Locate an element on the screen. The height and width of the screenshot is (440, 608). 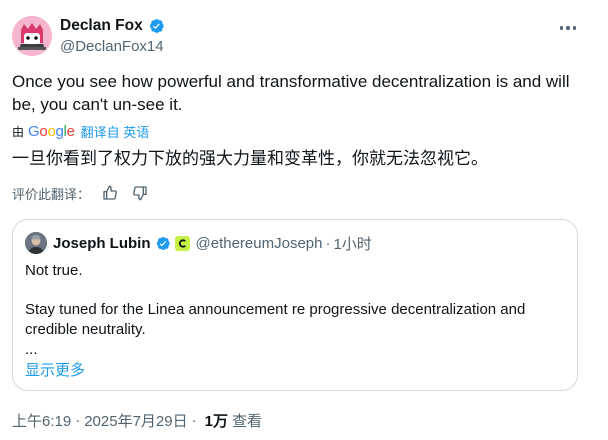
author-avatar is located at coordinates (32, 36).